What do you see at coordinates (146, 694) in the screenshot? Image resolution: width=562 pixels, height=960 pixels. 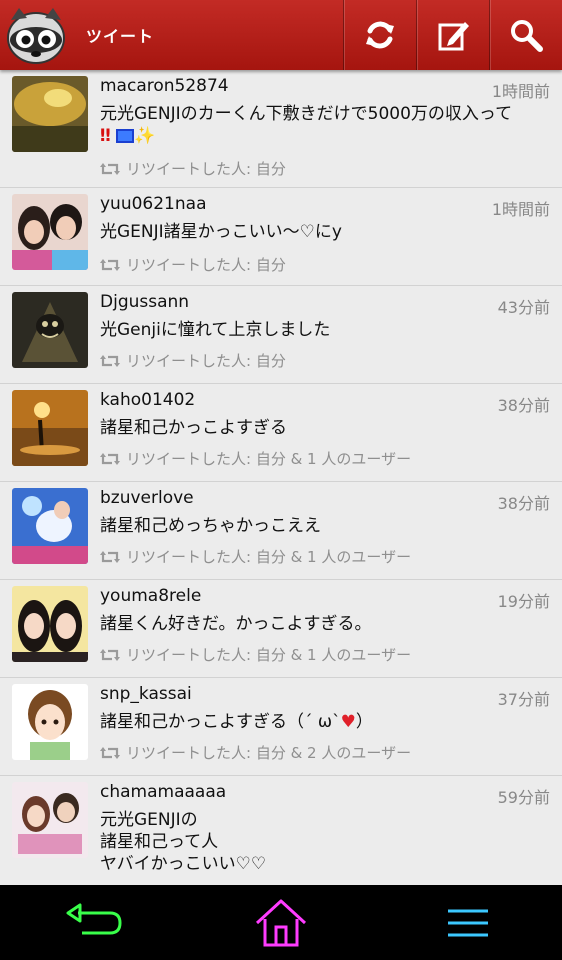 I see `tweet-username: snp_kassai` at bounding box center [146, 694].